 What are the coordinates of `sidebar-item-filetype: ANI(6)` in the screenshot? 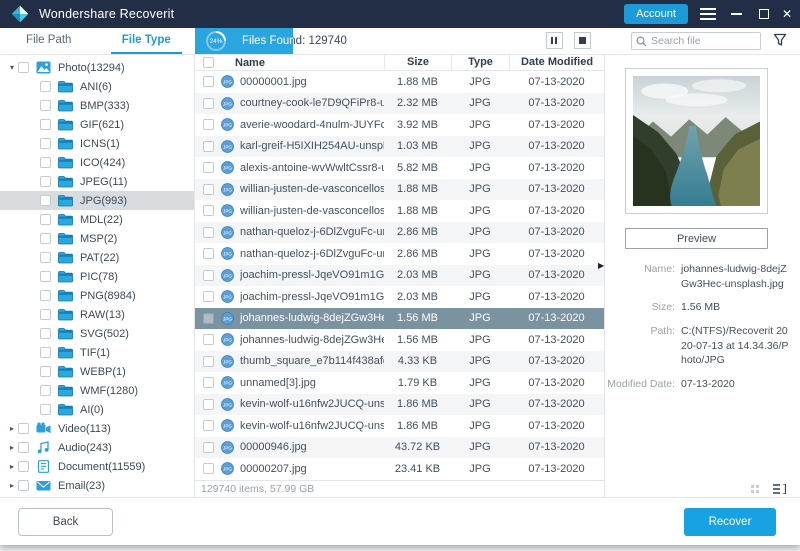 It's located at (97, 86).